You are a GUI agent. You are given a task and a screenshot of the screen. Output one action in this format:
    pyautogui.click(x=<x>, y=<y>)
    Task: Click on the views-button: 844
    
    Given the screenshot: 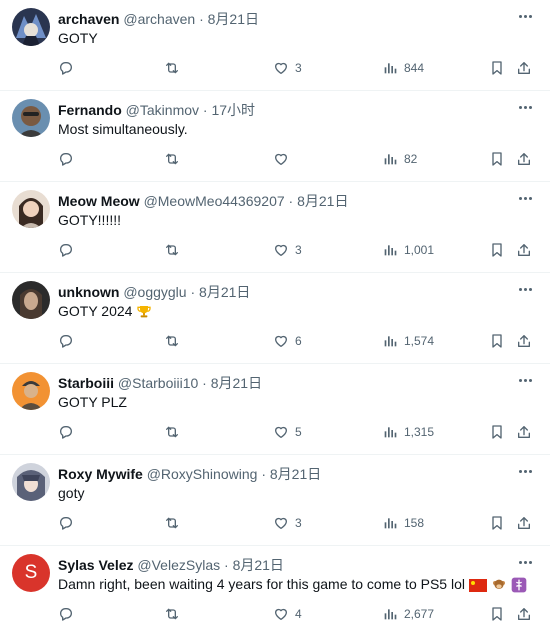 What is the action you would take?
    pyautogui.click(x=403, y=68)
    